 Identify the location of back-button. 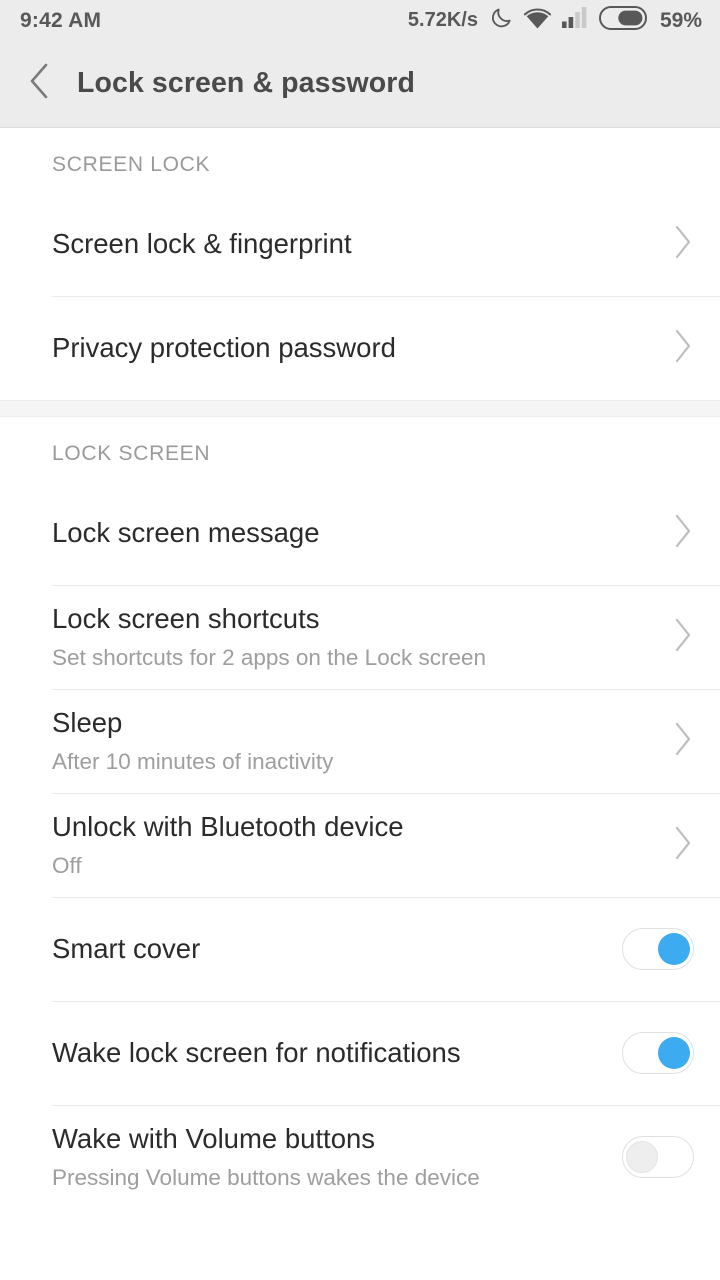
(40, 84).